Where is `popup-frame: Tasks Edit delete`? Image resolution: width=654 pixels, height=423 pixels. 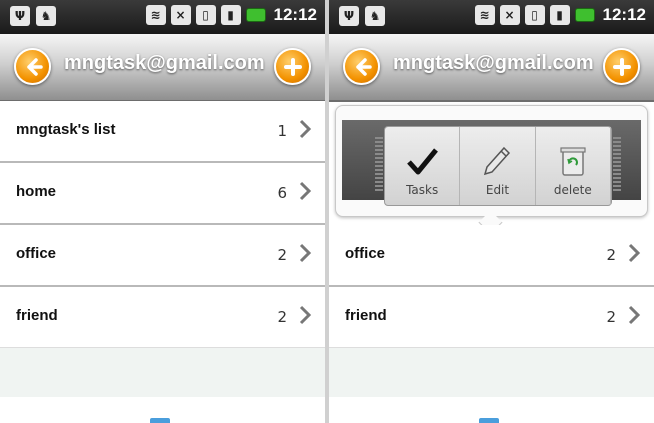
popup-frame: Tasks Edit delete is located at coordinates (491, 161).